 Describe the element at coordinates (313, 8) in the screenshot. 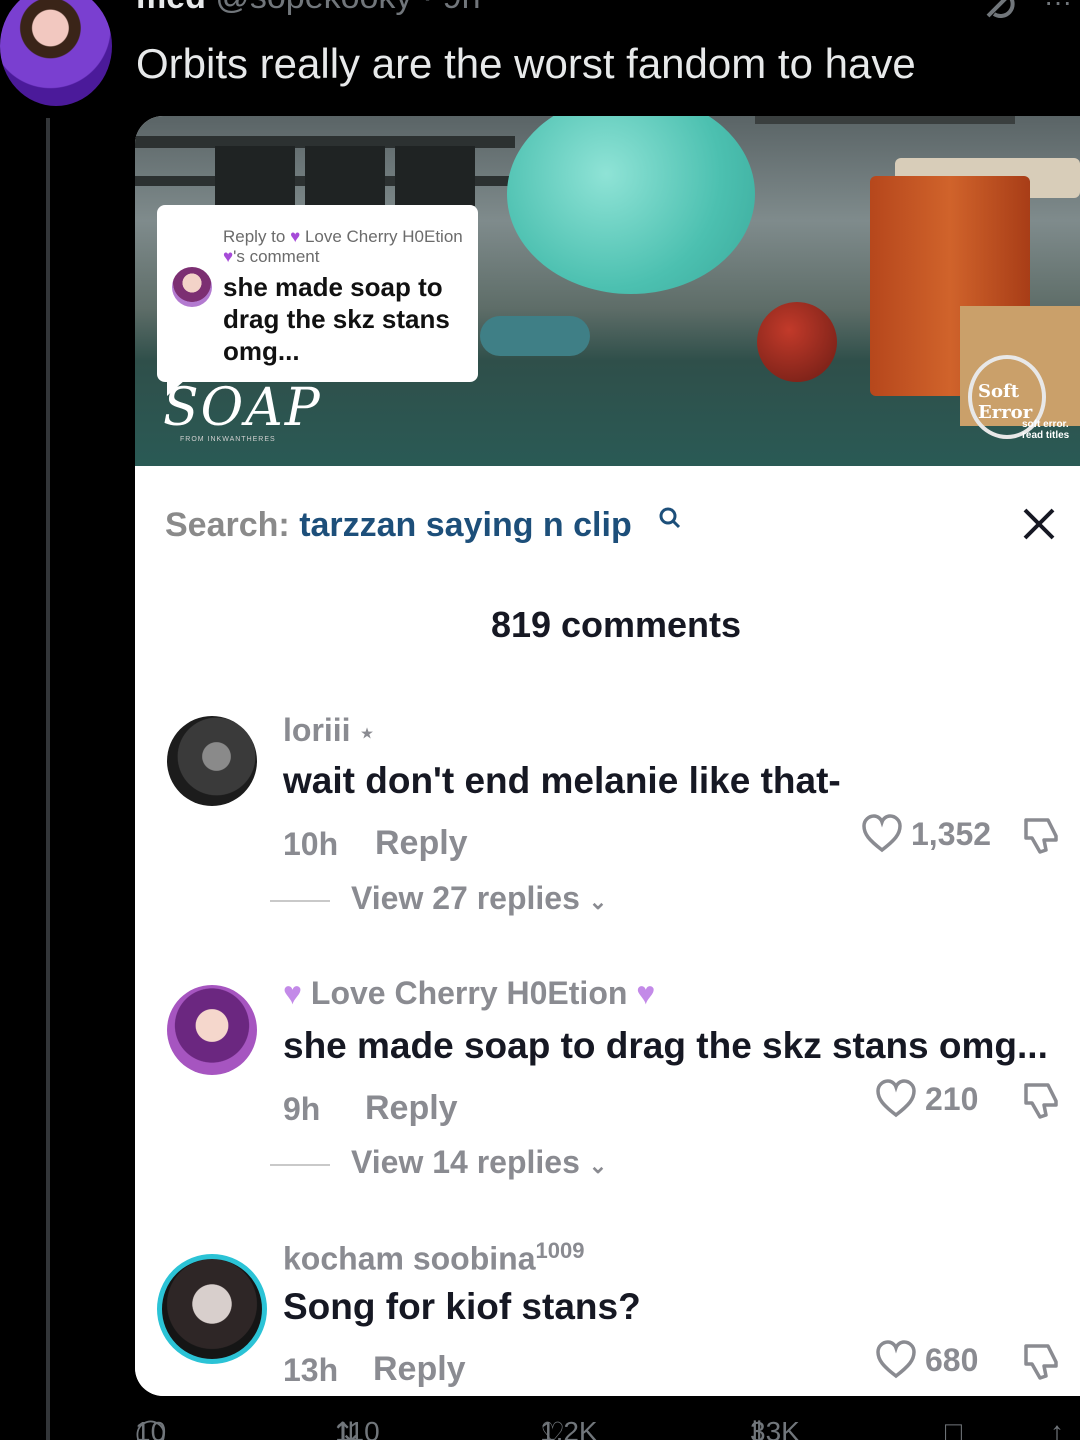

I see `author-handle: @sopekooky` at that location.